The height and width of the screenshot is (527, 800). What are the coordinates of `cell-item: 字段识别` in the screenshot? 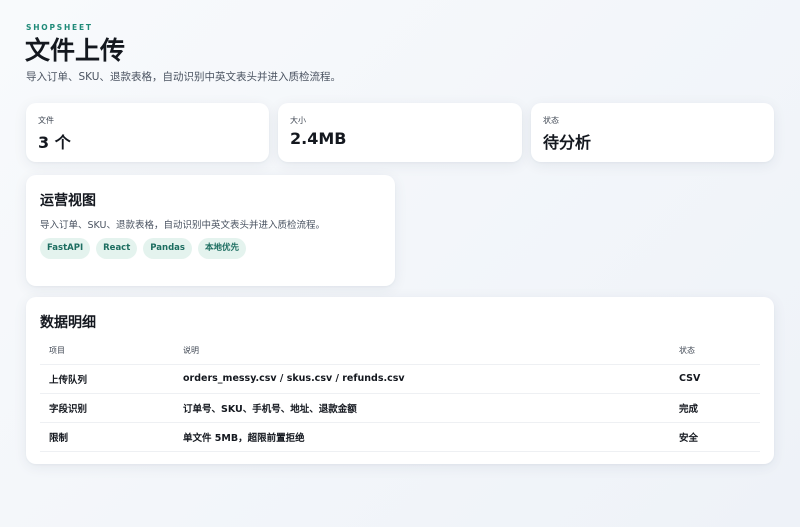 It's located at (107, 408).